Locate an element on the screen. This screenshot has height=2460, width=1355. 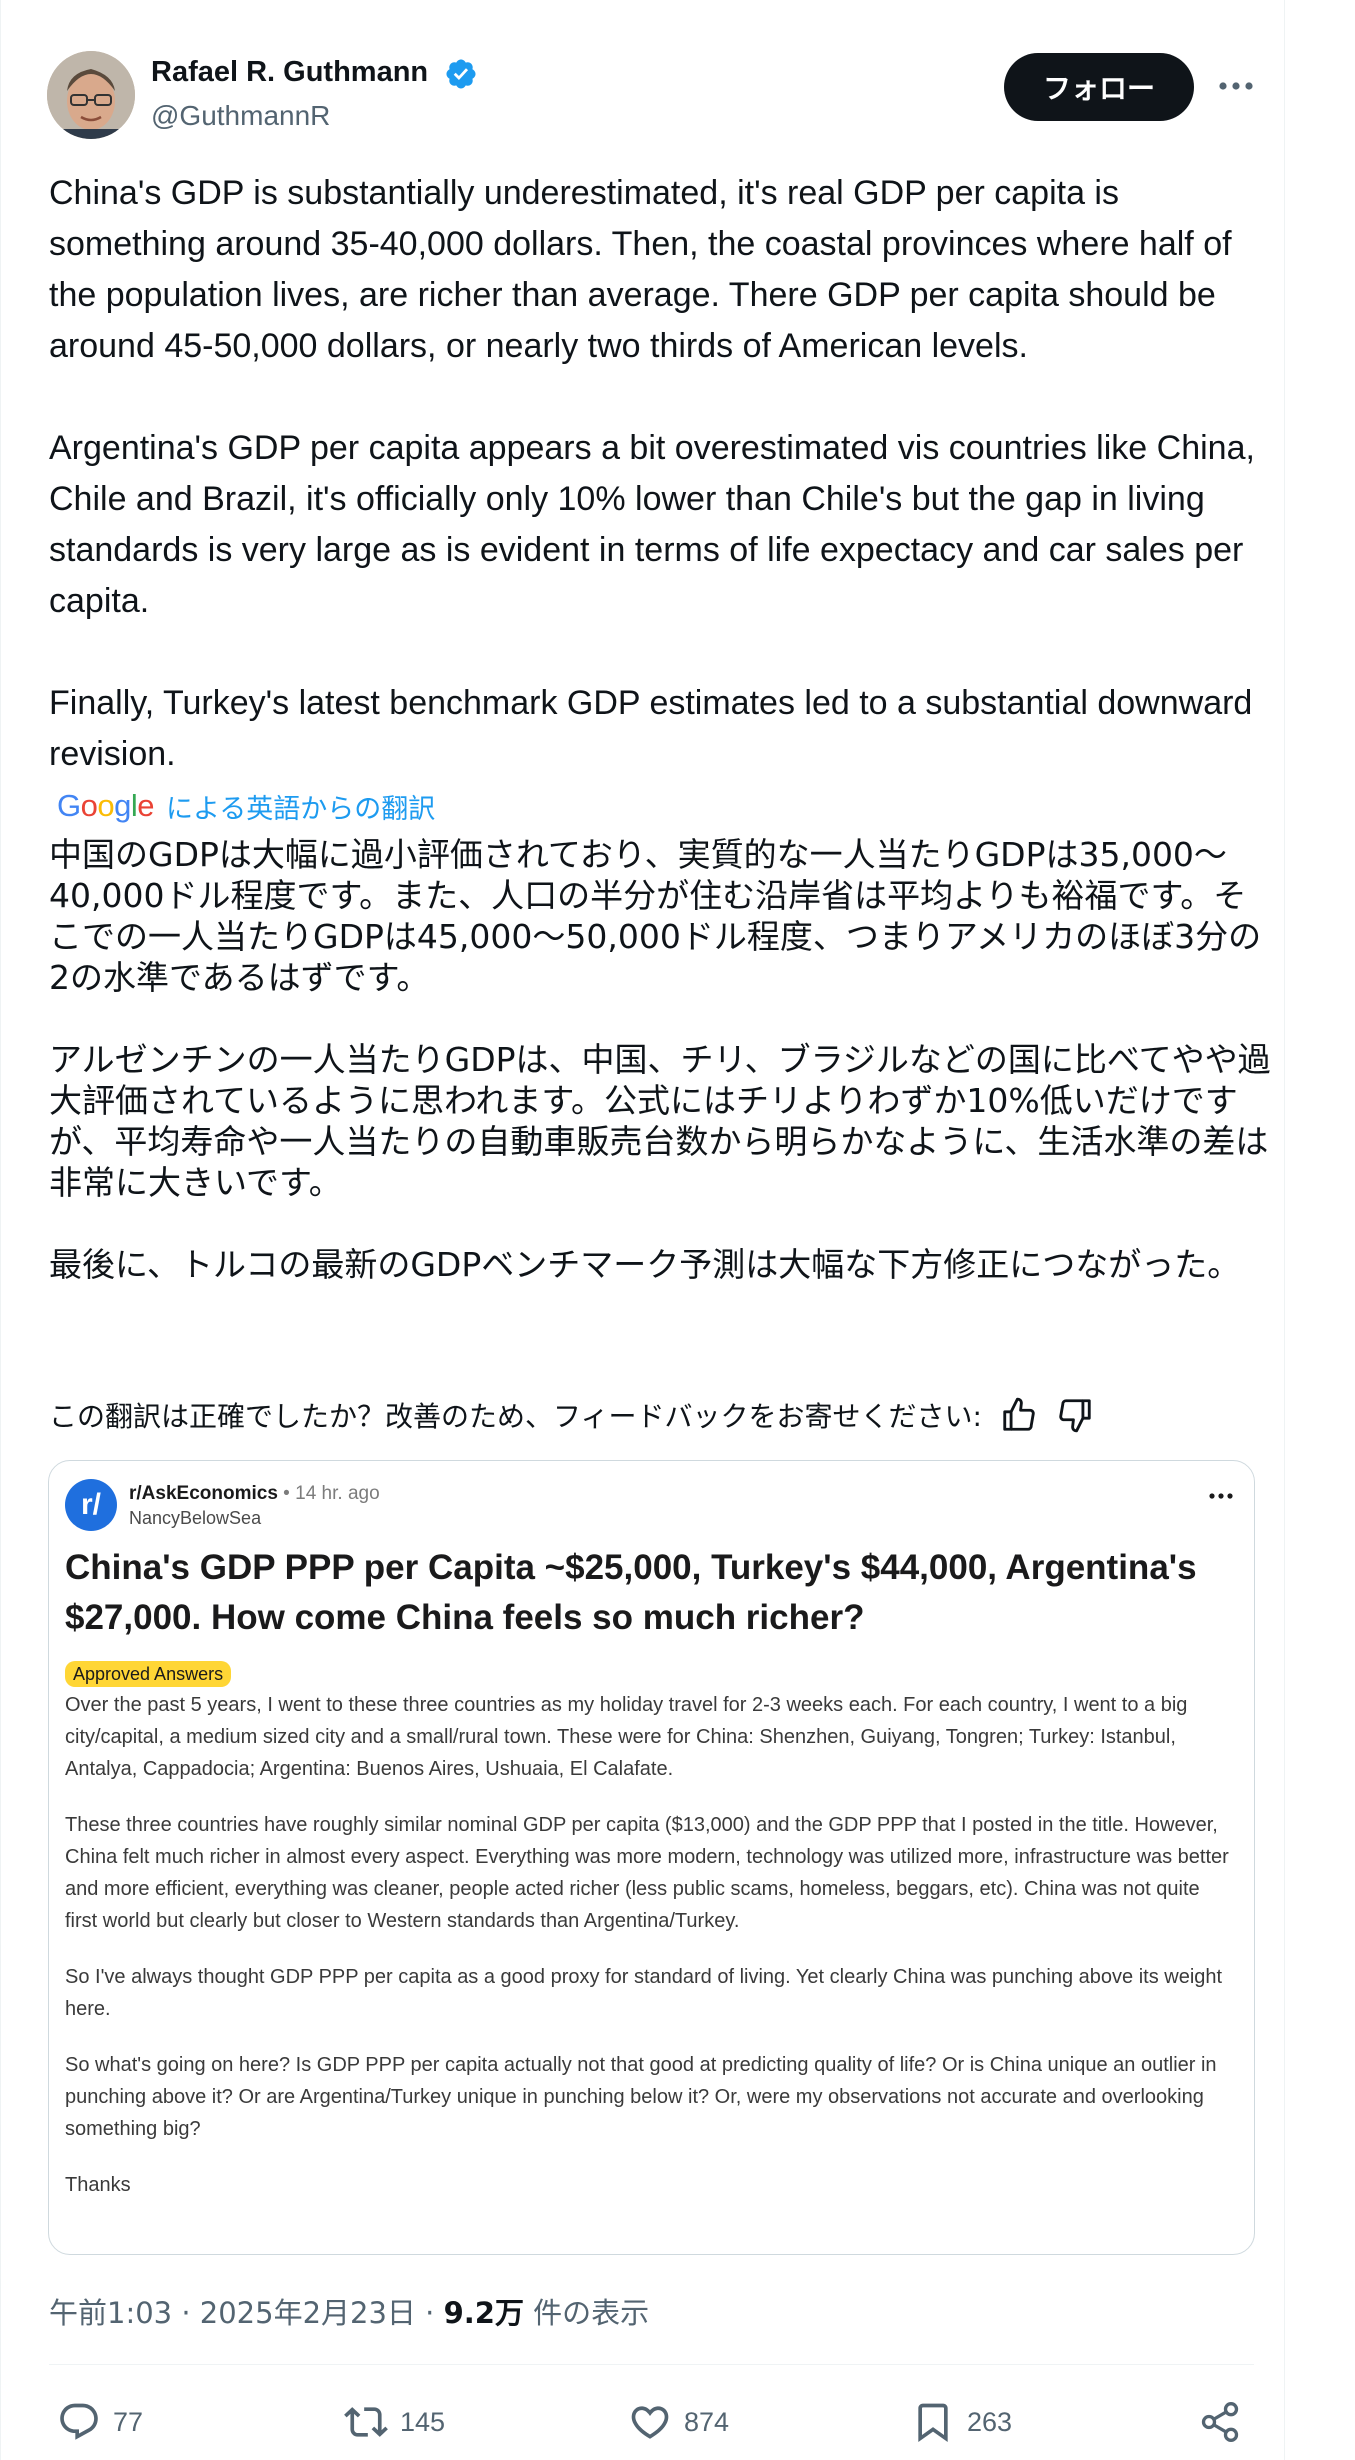
translation-attribution: Google による英語からの翻訳 is located at coordinates (246, 806).